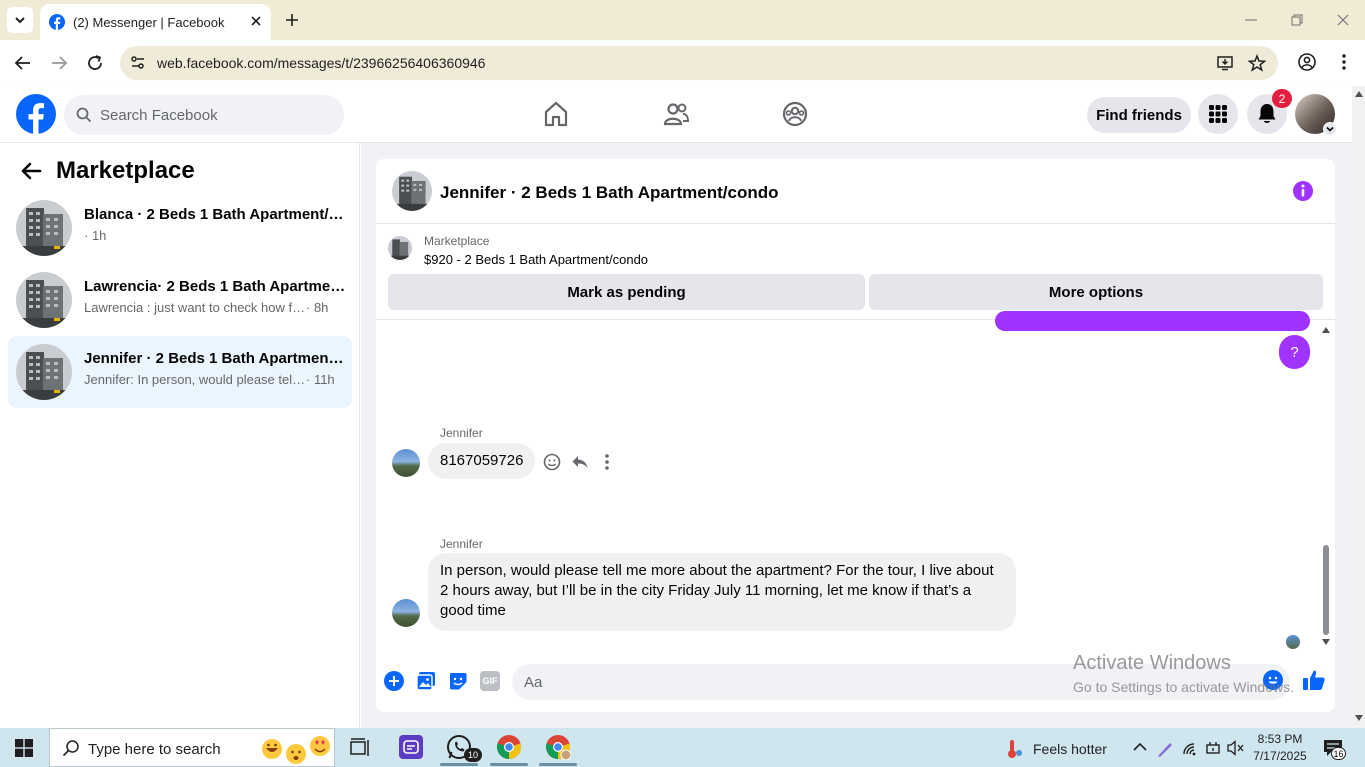 Image resolution: width=1365 pixels, height=767 pixels. I want to click on chrome-profile-icon, so click(558, 747).